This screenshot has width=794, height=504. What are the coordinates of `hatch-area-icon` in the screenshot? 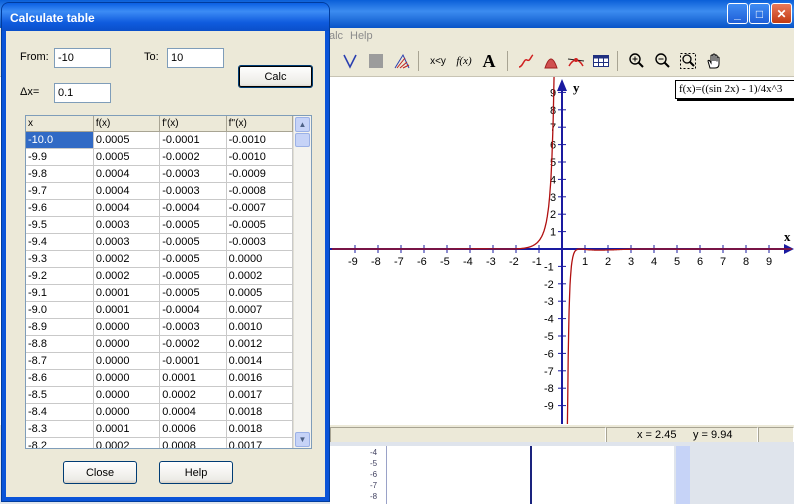 It's located at (402, 61).